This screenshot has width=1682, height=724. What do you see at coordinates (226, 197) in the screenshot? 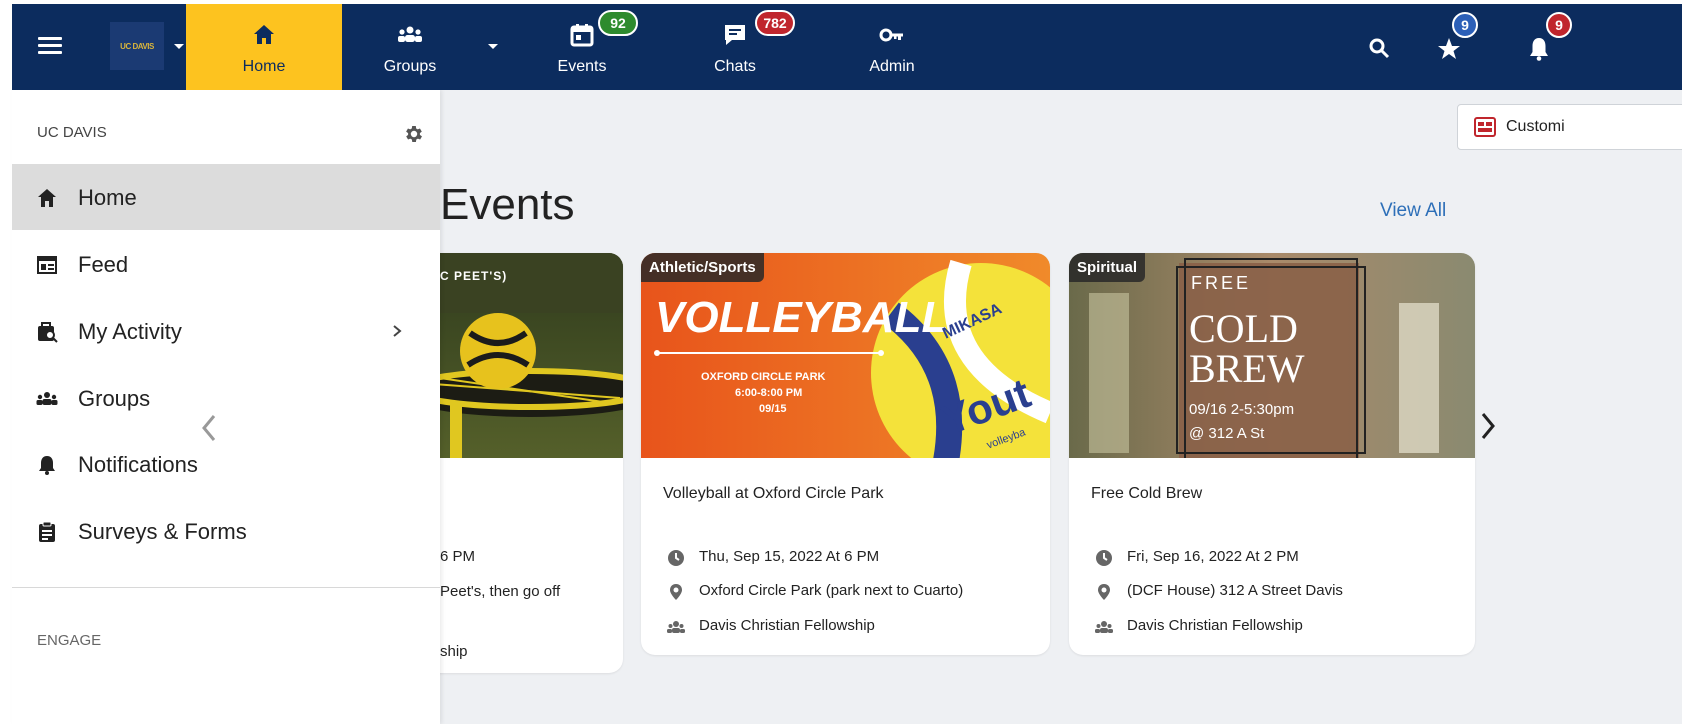
I see `drawer-item-home: Home` at bounding box center [226, 197].